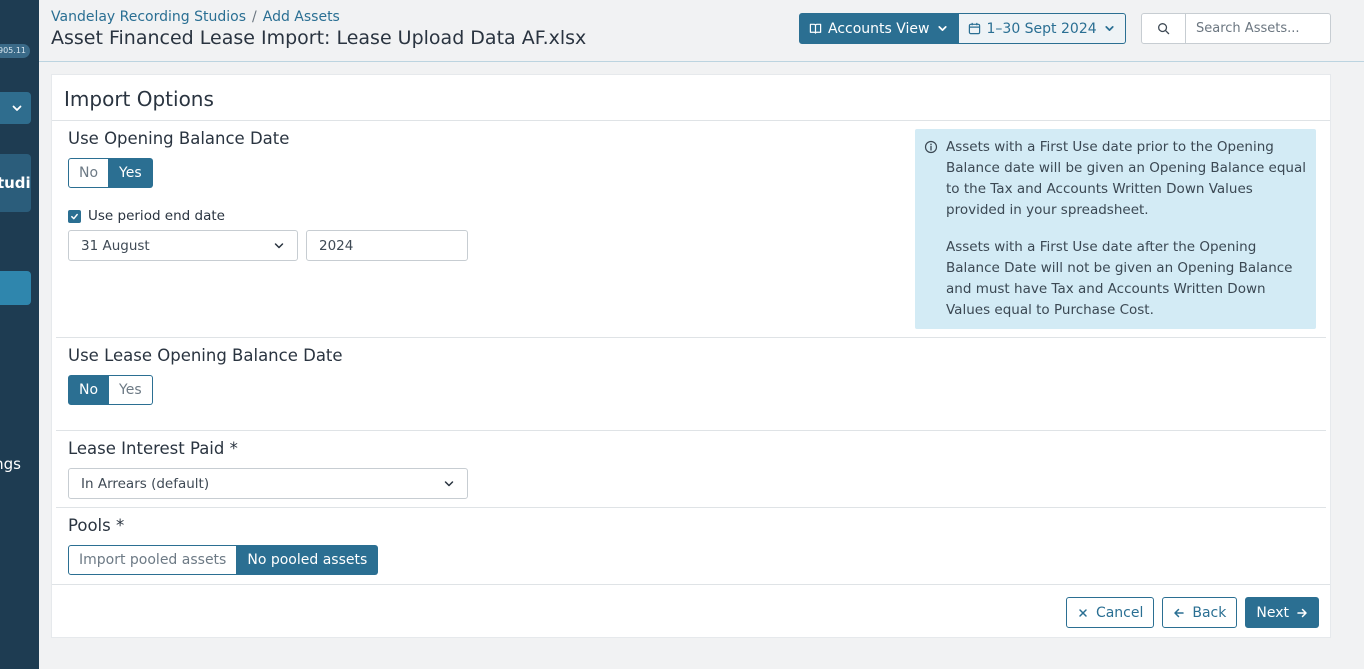 The width and height of the screenshot is (1364, 669). I want to click on lease-opening-balance-label: Use Lease Opening Balance Date, so click(205, 355).